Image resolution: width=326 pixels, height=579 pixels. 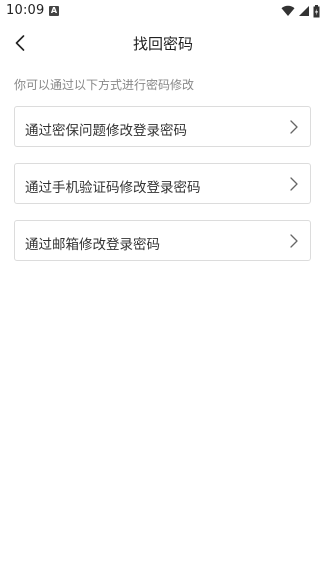 I want to click on signal-icon, so click(x=304, y=11).